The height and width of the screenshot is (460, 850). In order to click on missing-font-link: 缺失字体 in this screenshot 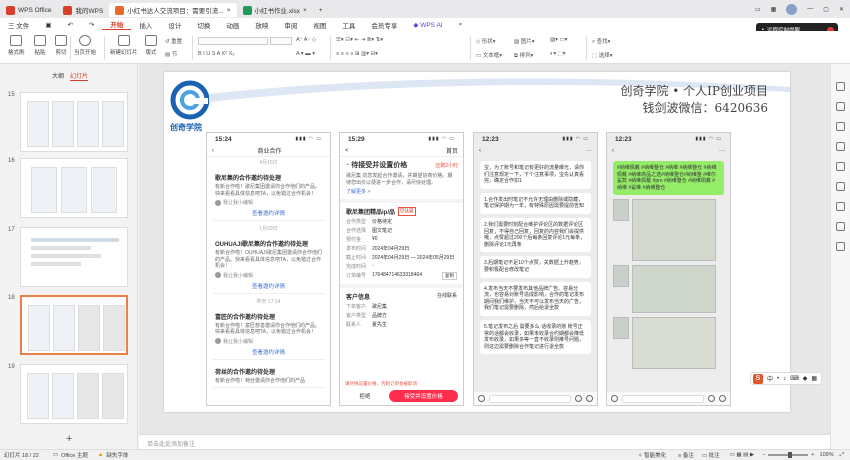, I will do `click(117, 455)`.